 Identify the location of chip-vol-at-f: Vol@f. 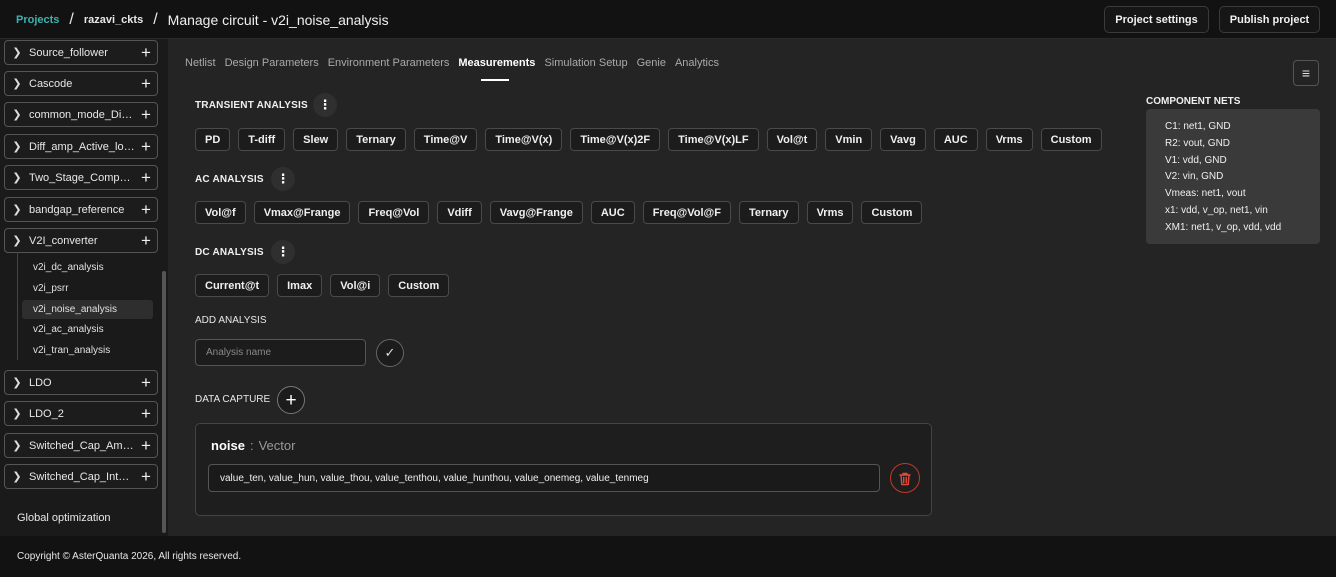
(220, 212).